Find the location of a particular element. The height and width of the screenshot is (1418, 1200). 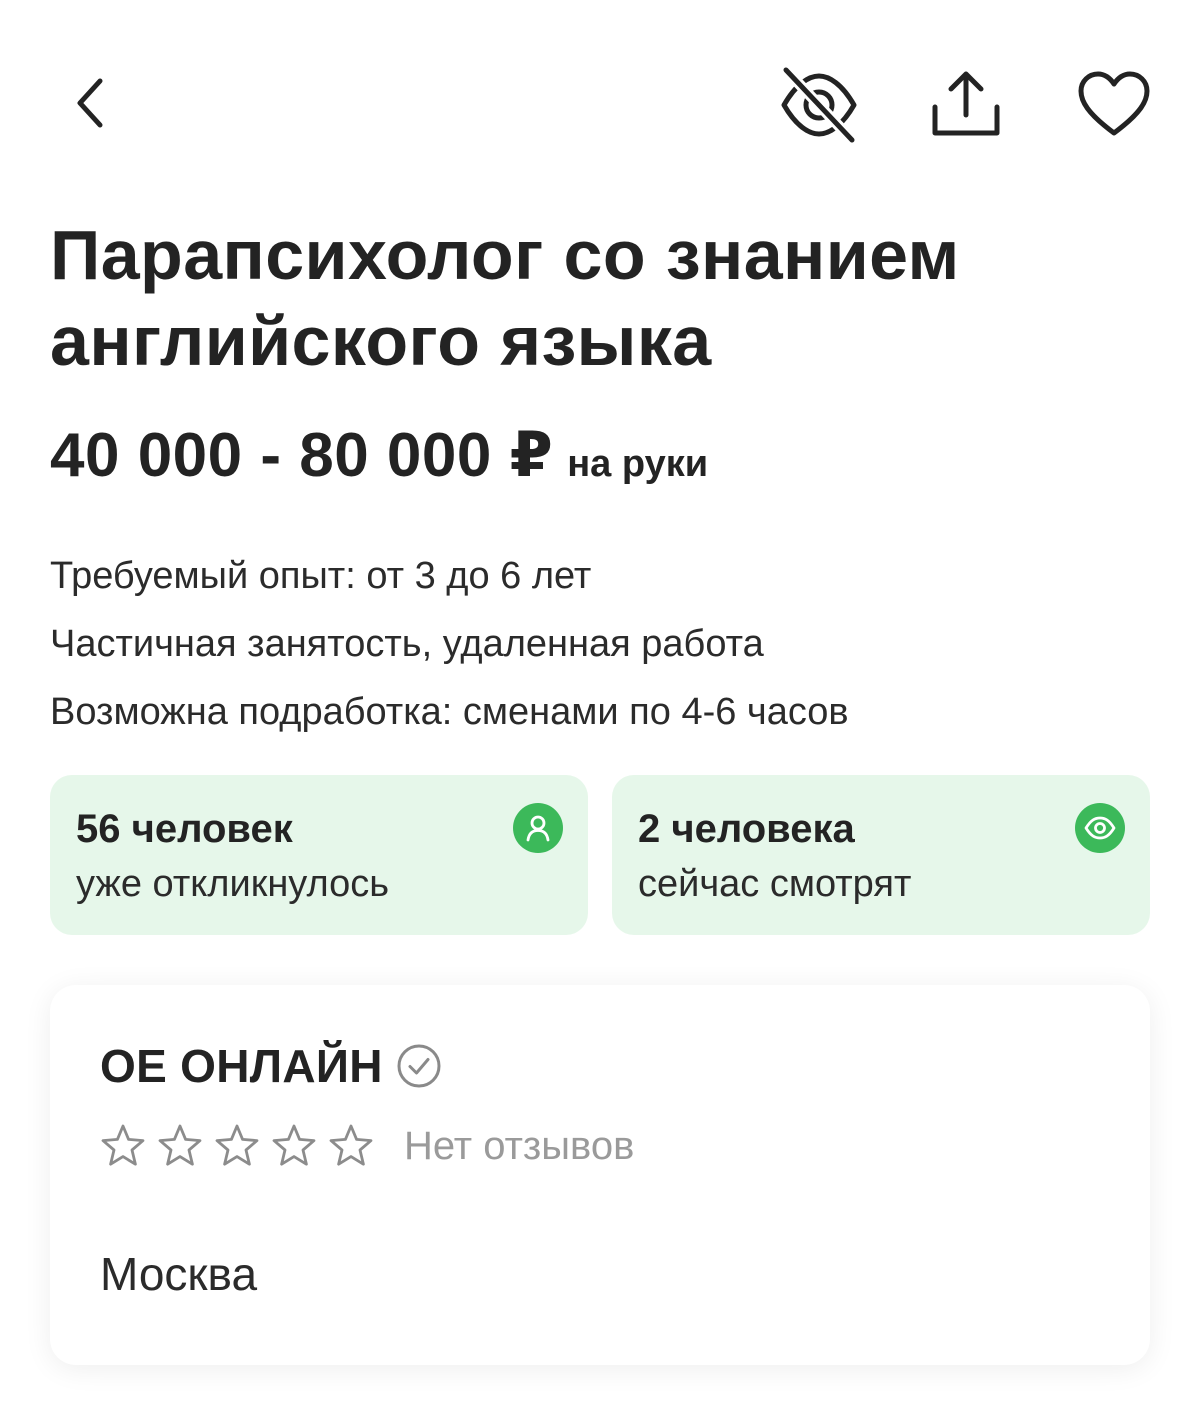

eye-off-icon is located at coordinates (819, 105).